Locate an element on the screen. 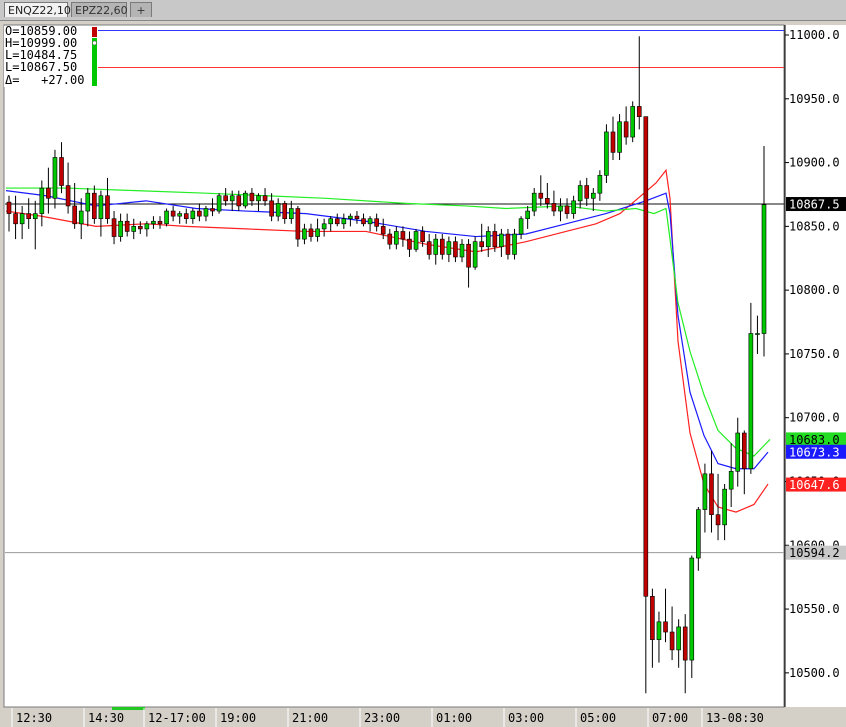  range-bar-red is located at coordinates (94, 32).